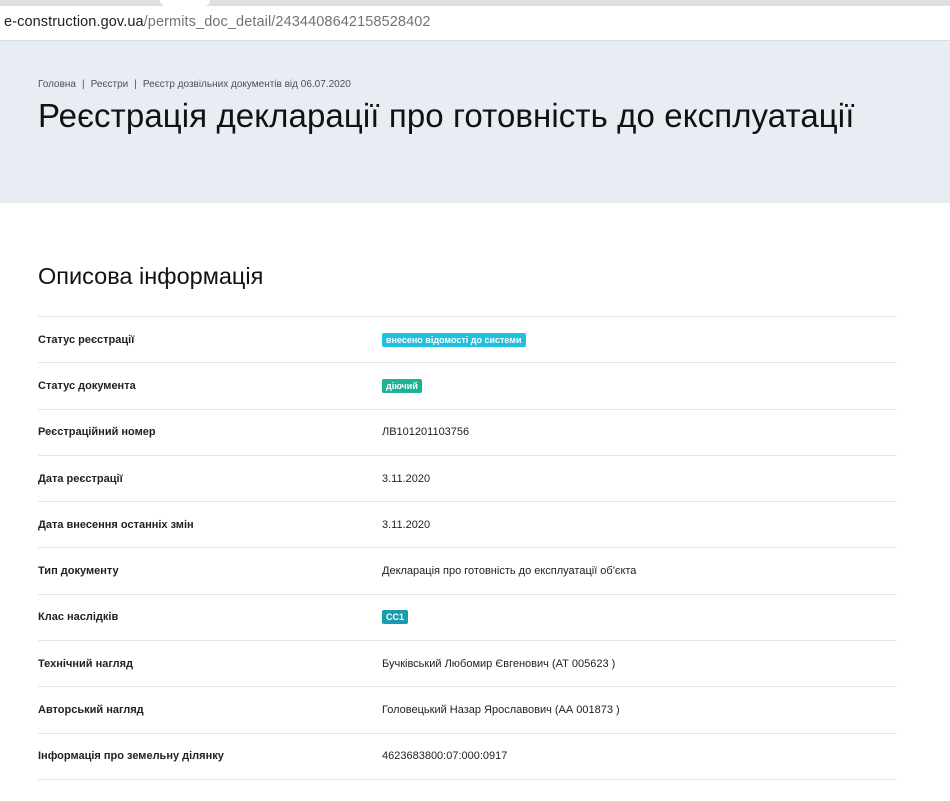 This screenshot has width=950, height=801. Describe the element at coordinates (467, 525) in the screenshot. I see `info-row: Дата внесення останніх змін 3.11.2020` at that location.